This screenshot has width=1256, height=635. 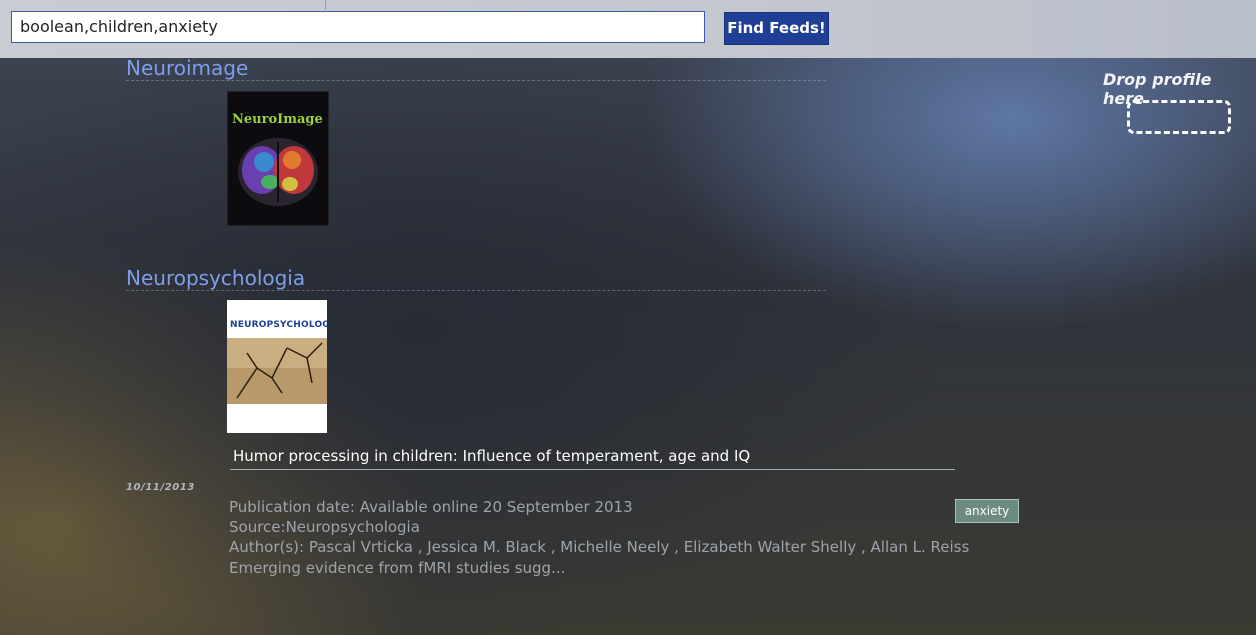 I want to click on find-feeds-button: Find Feeds!, so click(x=776, y=28).